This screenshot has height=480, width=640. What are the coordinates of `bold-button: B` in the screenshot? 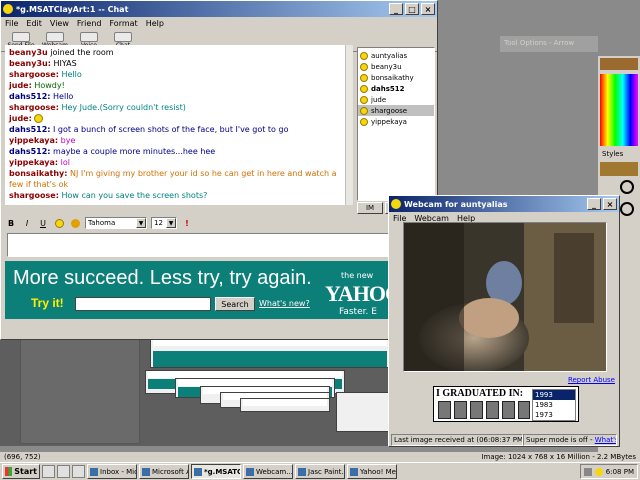 It's located at (11, 223).